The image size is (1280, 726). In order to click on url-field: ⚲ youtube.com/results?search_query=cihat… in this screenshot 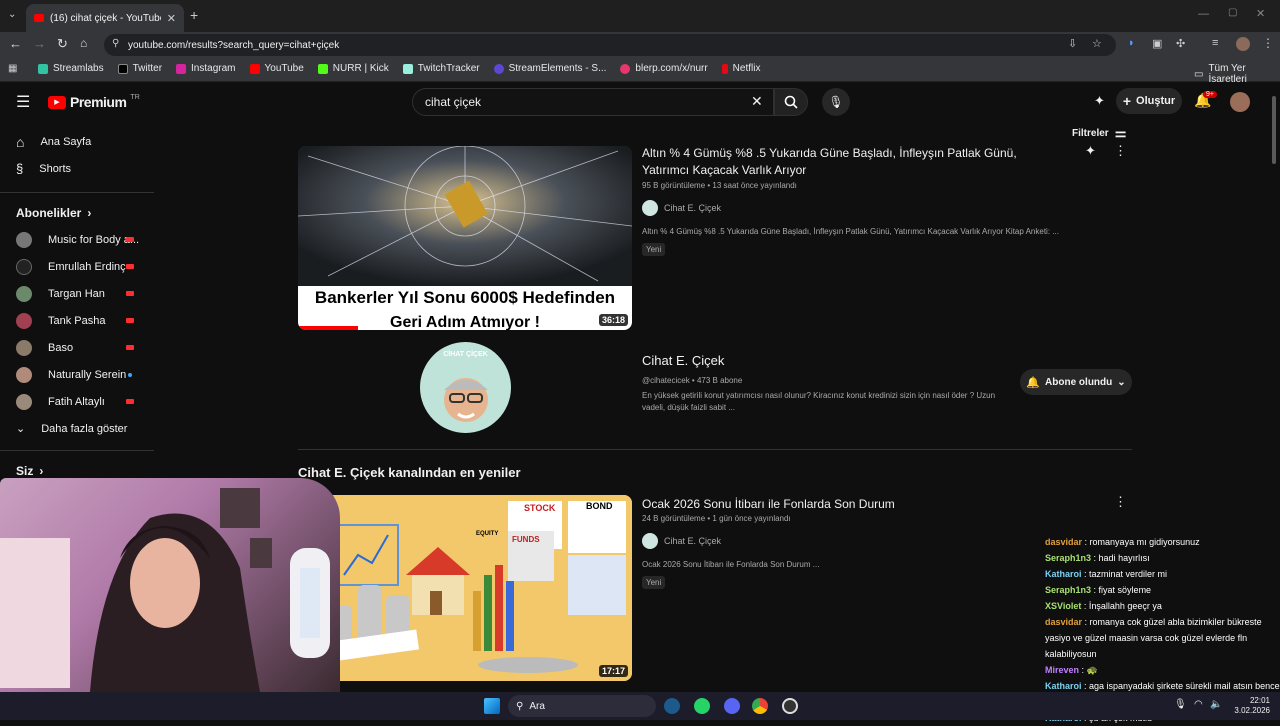, I will do `click(610, 45)`.